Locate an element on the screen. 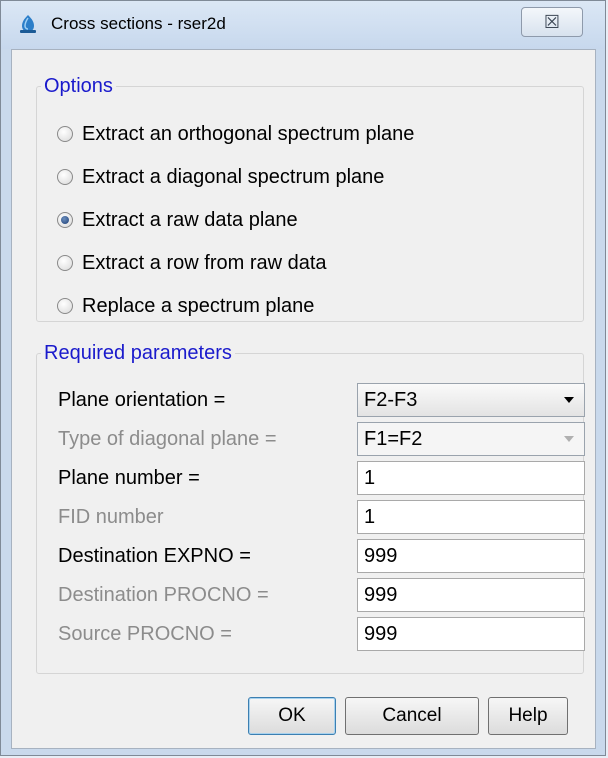 This screenshot has height=758, width=608. parameters-legend: Required parameters is located at coordinates (138, 353).